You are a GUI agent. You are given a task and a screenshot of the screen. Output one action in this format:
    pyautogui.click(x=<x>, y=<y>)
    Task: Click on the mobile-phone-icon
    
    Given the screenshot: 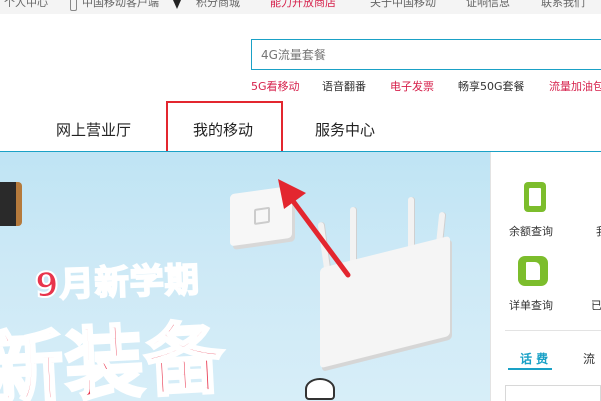 What is the action you would take?
    pyautogui.click(x=73, y=5)
    